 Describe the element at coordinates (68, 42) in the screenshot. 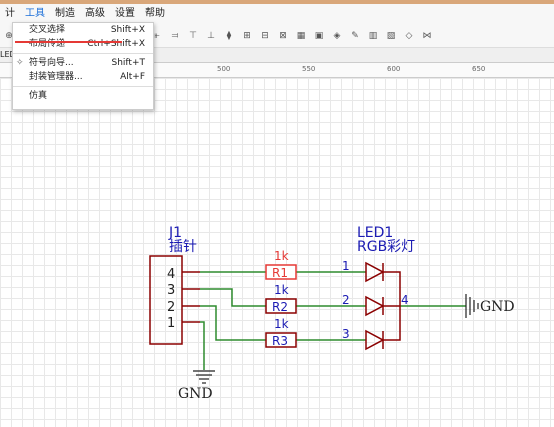

I see `highlight-underline` at that location.